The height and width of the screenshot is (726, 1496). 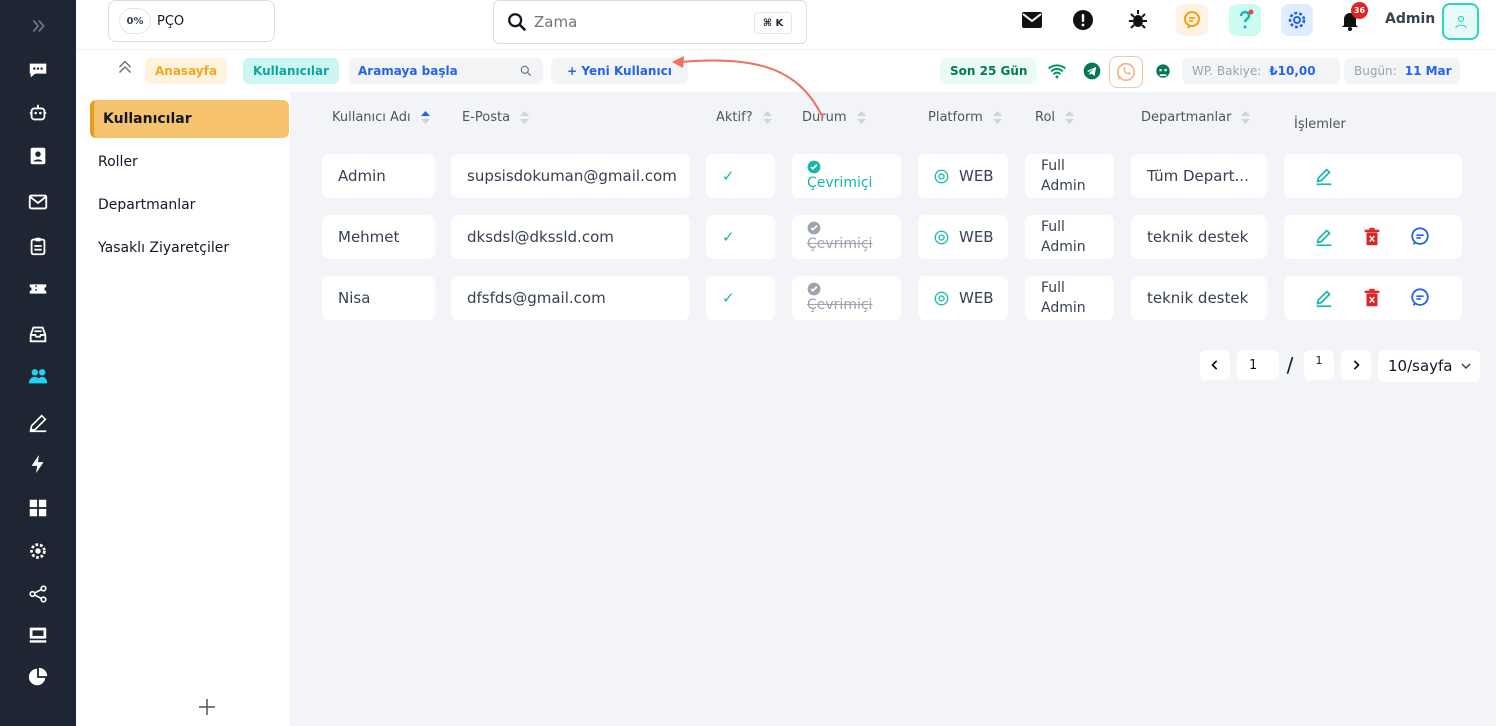 I want to click on bot-icon, so click(x=38, y=113).